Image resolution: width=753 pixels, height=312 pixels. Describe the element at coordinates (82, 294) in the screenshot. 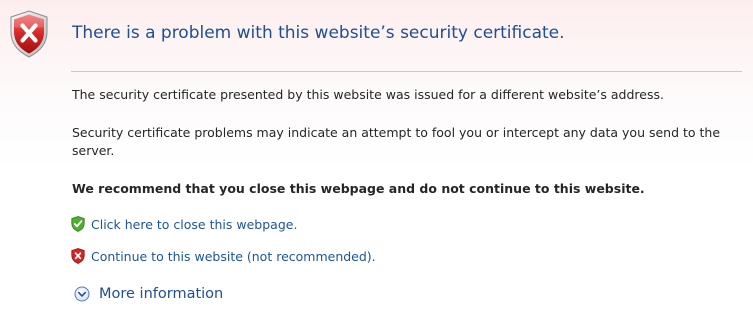

I see `expand-down-circle-icon` at that location.